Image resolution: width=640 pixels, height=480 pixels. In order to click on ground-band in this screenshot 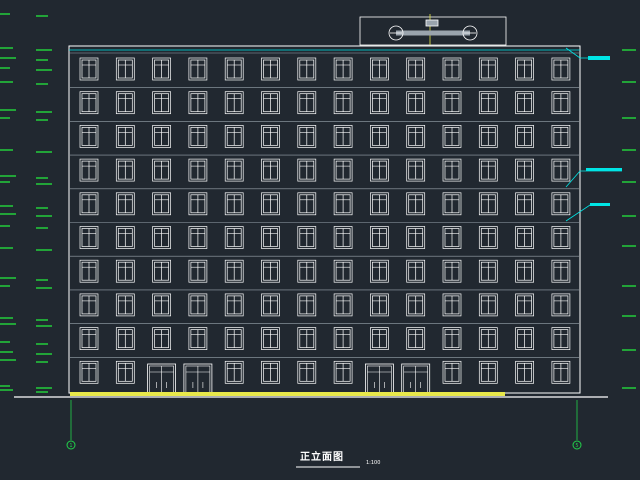, I will do `click(287, 394)`.